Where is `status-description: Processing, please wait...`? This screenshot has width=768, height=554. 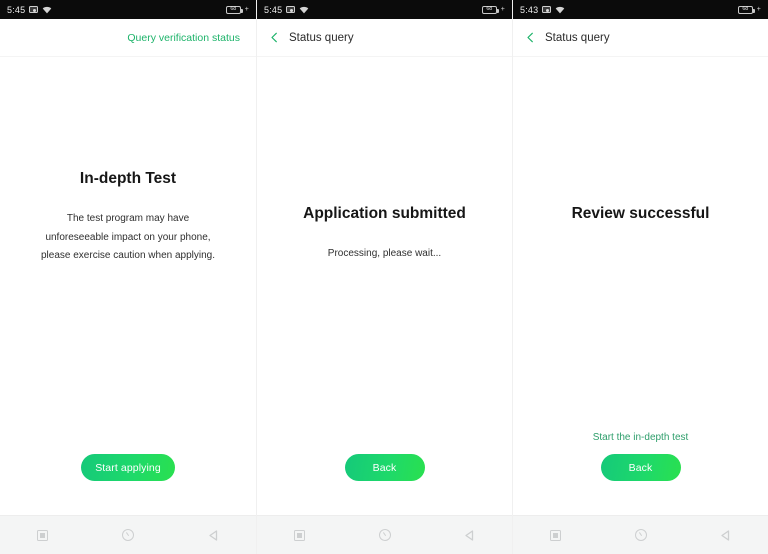
status-description: Processing, please wait... is located at coordinates (384, 253).